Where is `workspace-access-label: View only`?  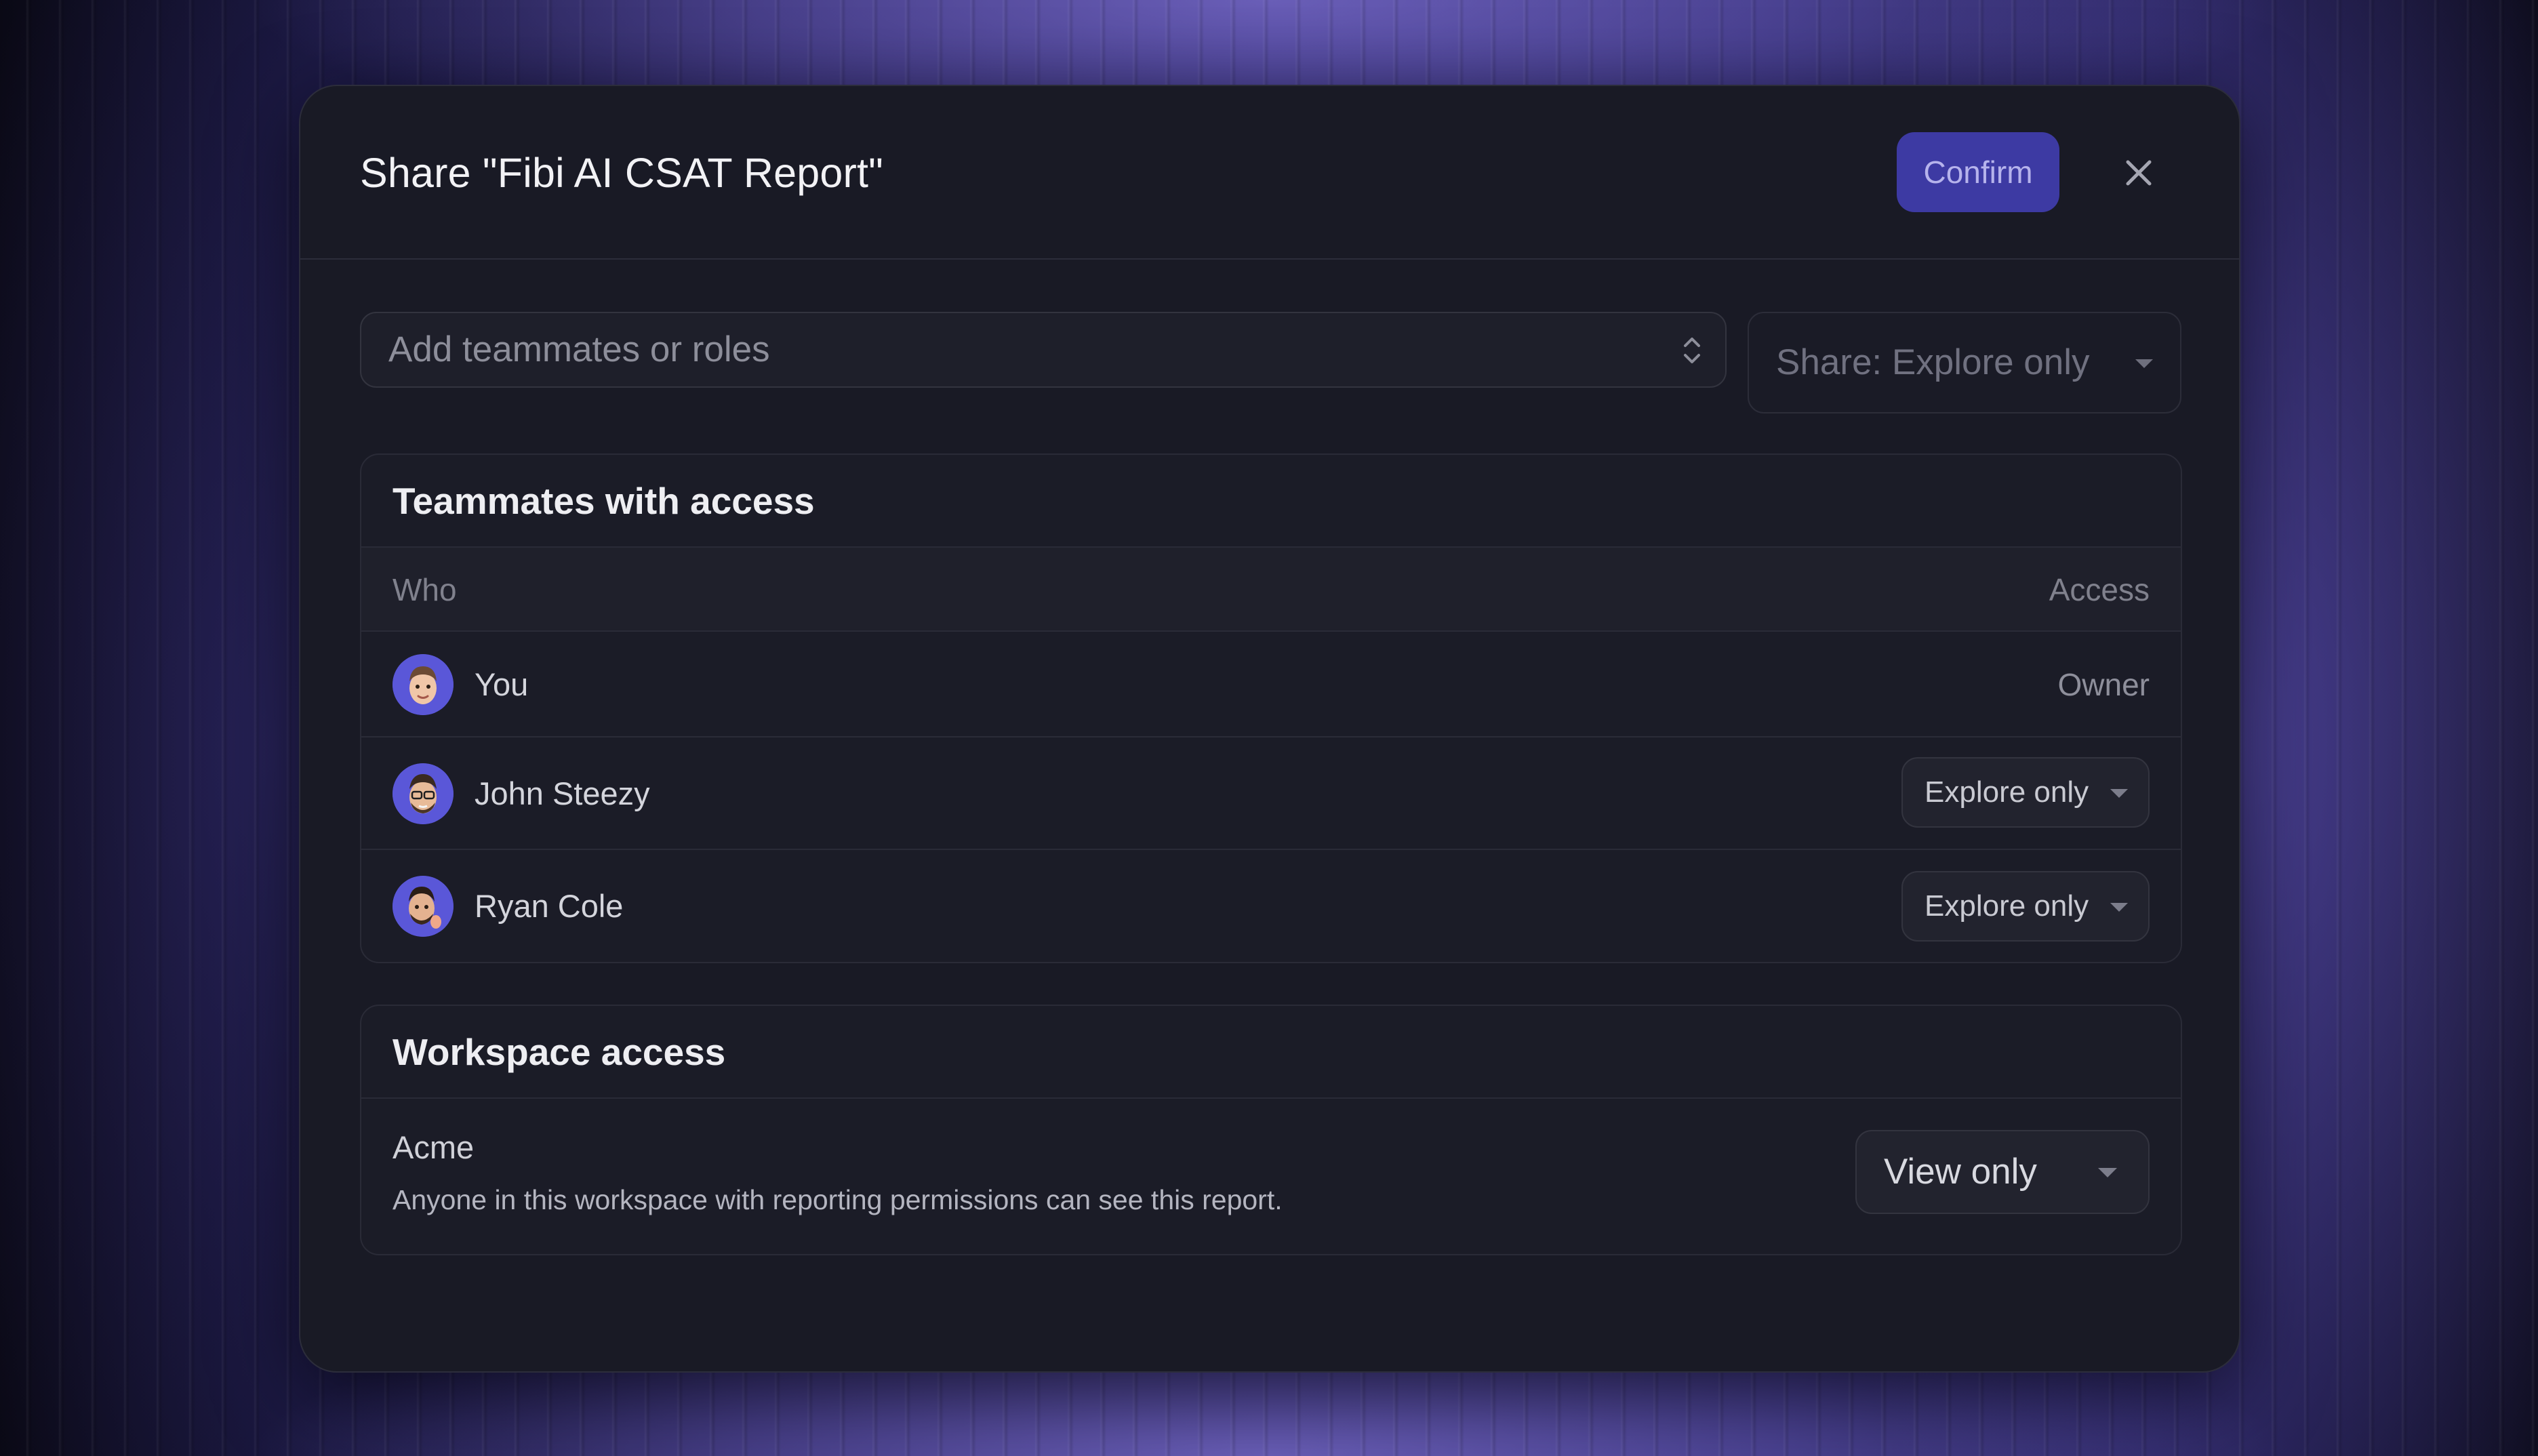 workspace-access-label: View only is located at coordinates (1960, 1172).